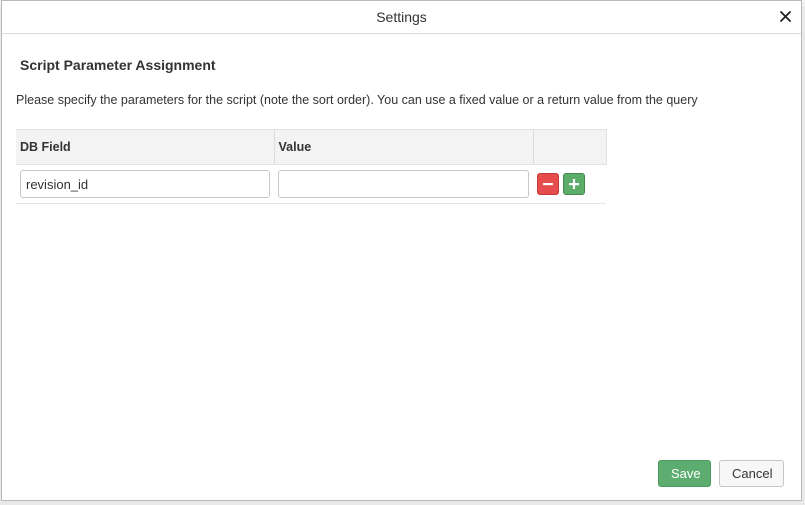 The height and width of the screenshot is (505, 805). I want to click on add-row-button, so click(574, 184).